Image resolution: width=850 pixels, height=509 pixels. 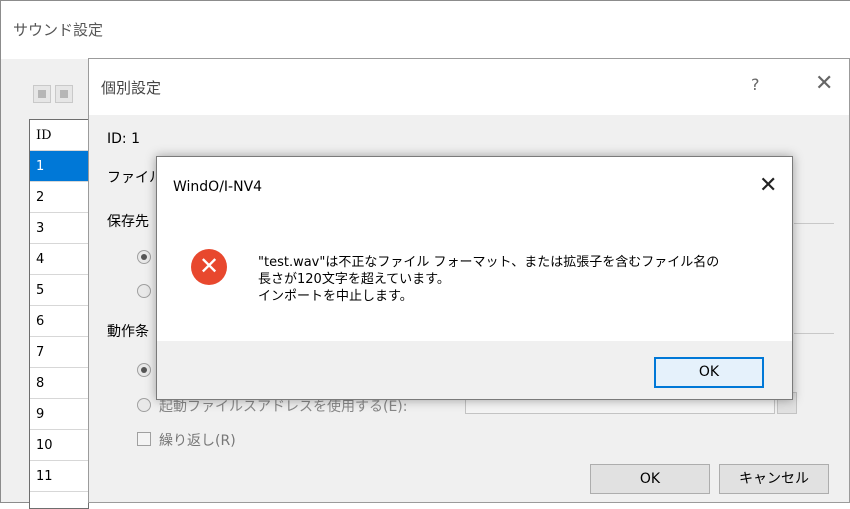 What do you see at coordinates (425, 30) in the screenshot?
I see `title-bar: サウンド設定` at bounding box center [425, 30].